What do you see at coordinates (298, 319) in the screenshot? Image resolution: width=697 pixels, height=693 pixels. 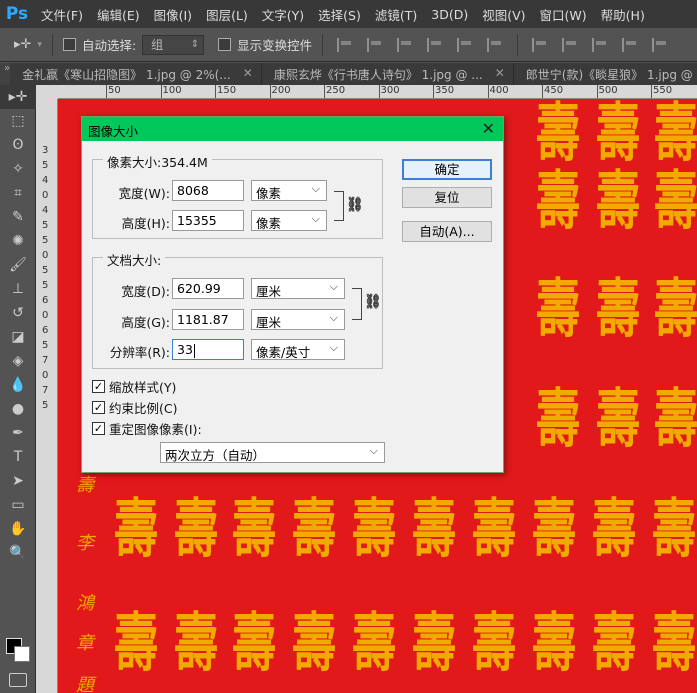 I see `doc-height-unit-select: 厘米 ⌵` at bounding box center [298, 319].